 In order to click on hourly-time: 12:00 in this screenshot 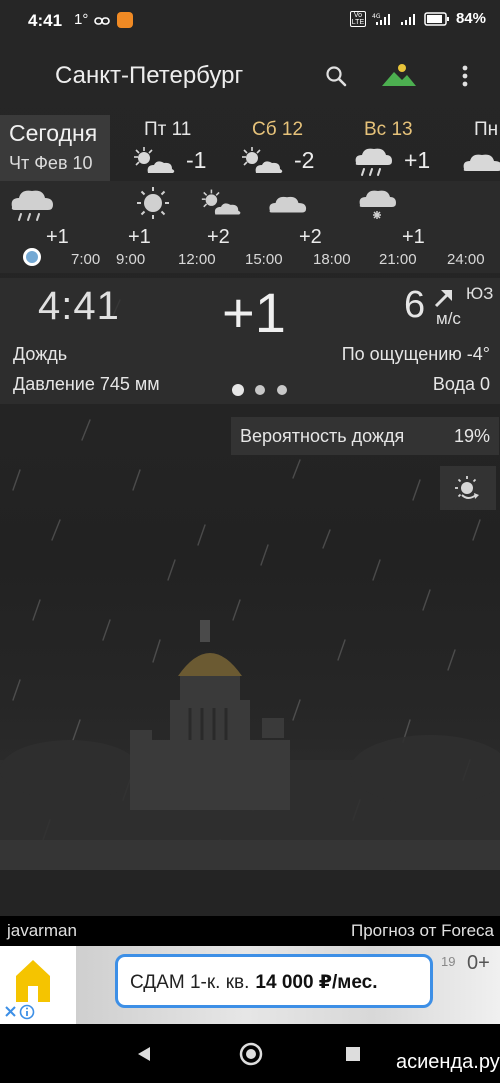, I will do `click(197, 259)`.